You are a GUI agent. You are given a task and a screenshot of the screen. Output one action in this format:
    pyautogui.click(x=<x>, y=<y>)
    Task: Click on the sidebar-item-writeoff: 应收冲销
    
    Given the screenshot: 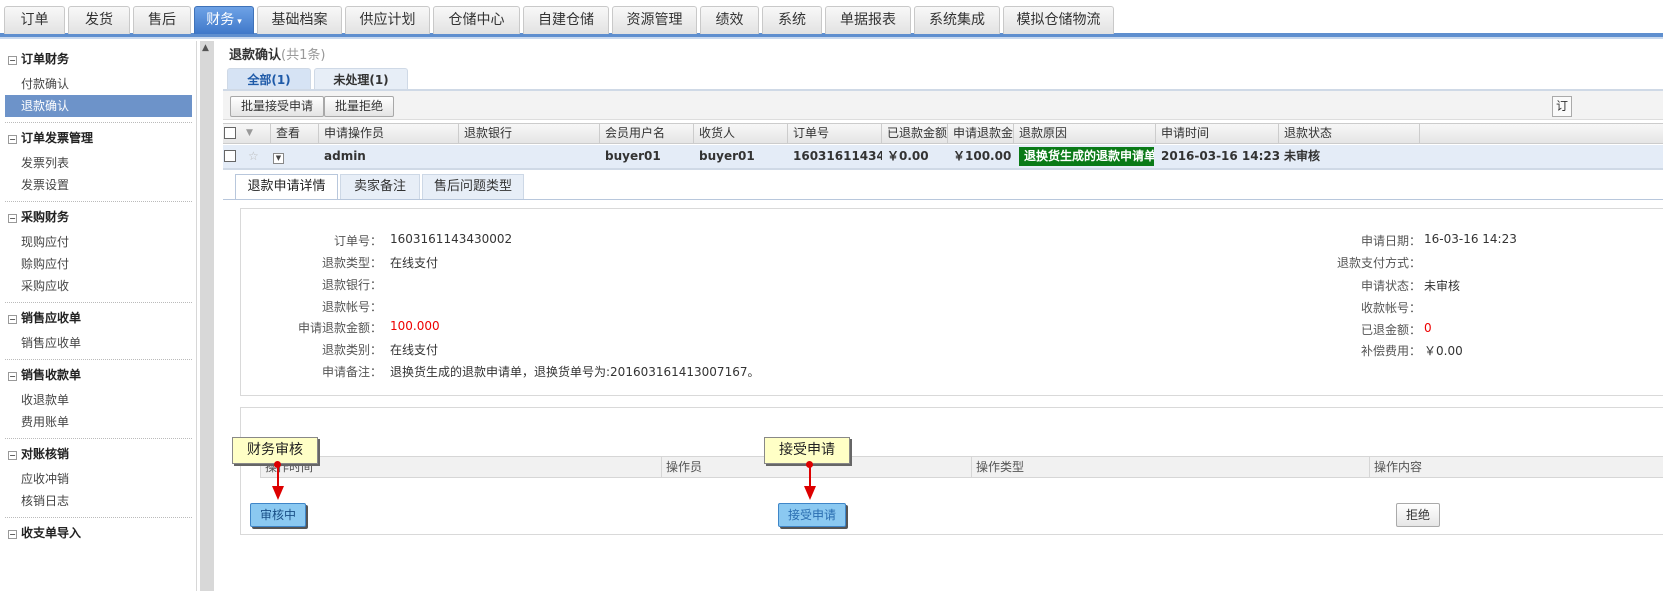 What is the action you would take?
    pyautogui.click(x=98, y=479)
    